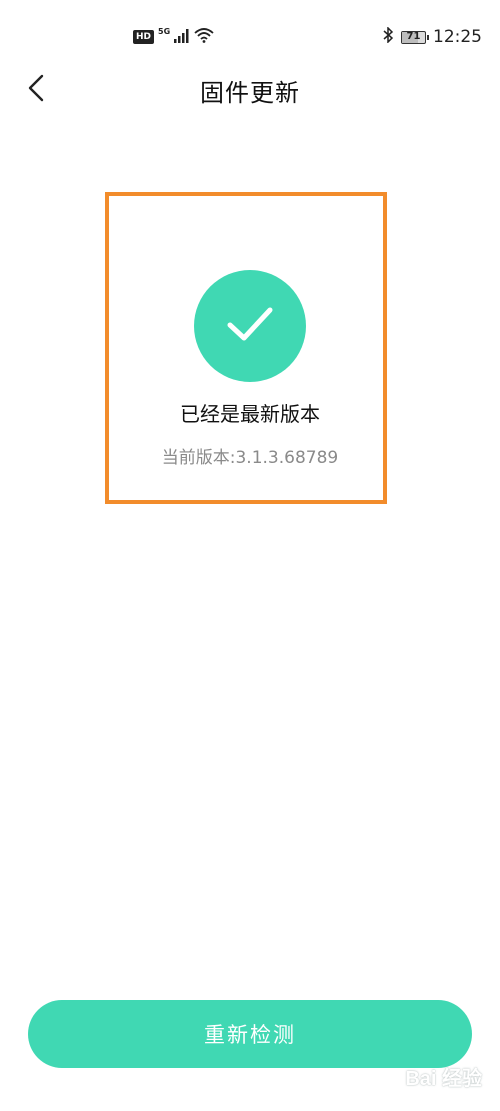  I want to click on wifi-icon, so click(204, 37).